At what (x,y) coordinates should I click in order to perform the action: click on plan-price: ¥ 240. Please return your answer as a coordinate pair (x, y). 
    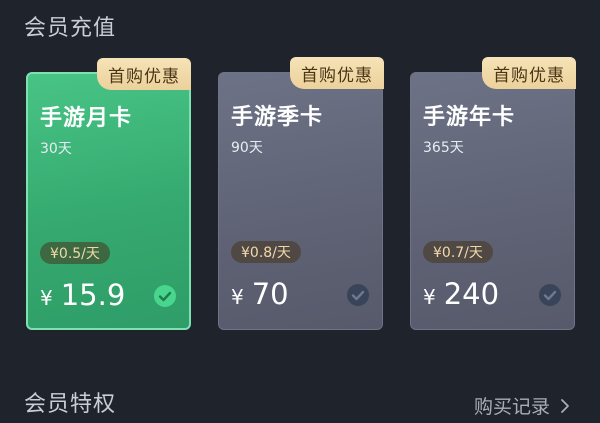
    Looking at the image, I should click on (461, 294).